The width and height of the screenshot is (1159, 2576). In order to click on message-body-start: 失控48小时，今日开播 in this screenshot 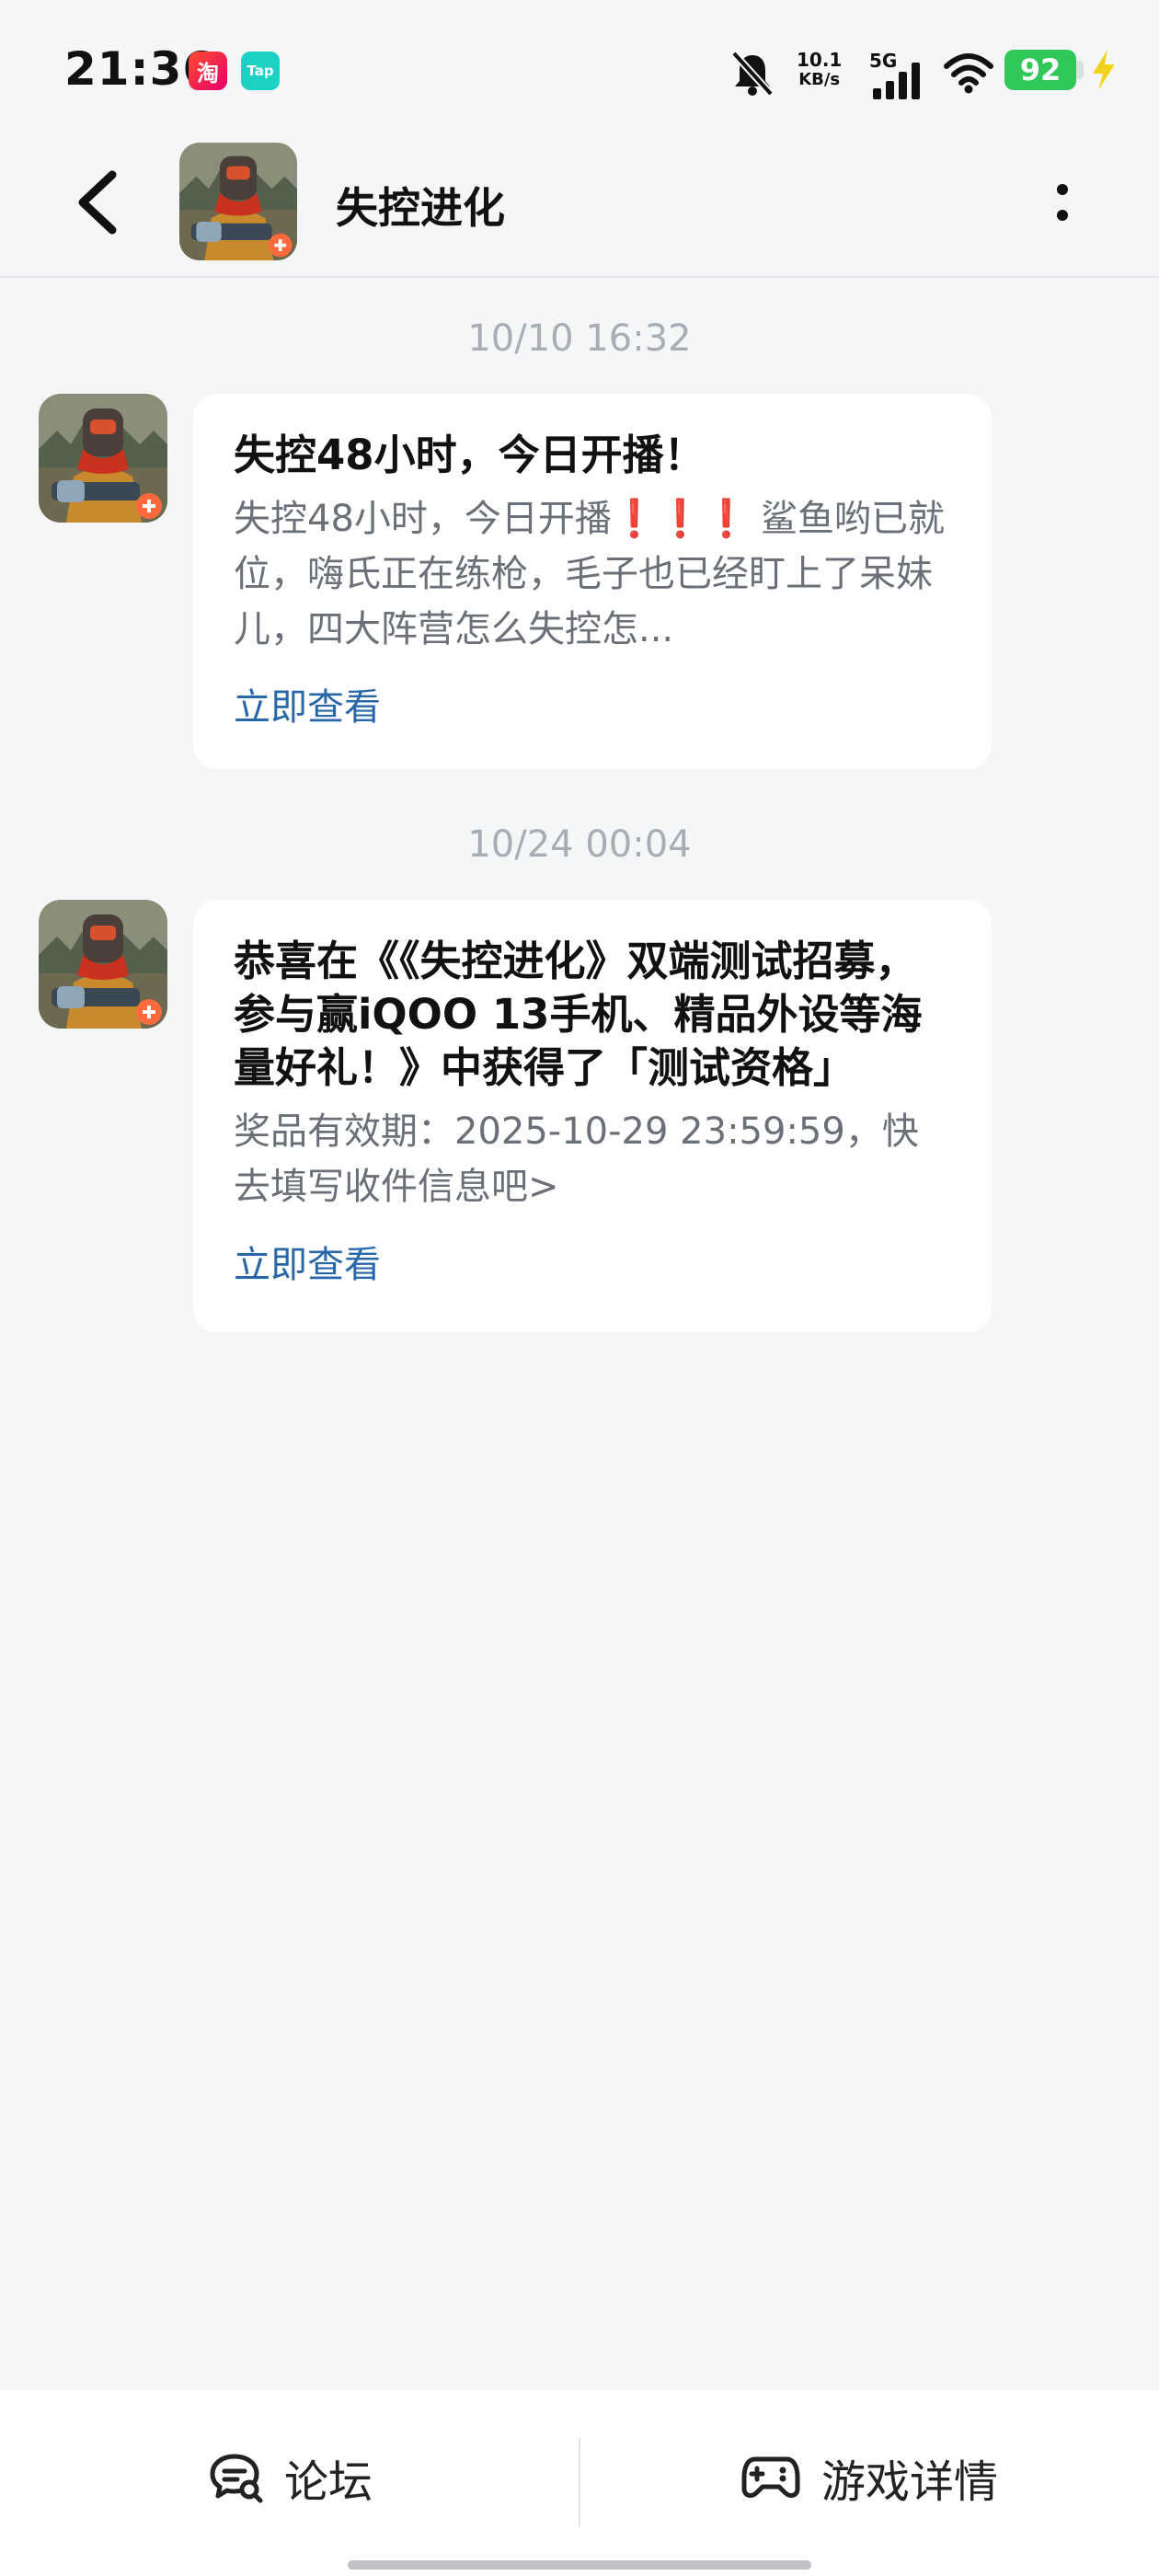, I will do `click(423, 519)`.